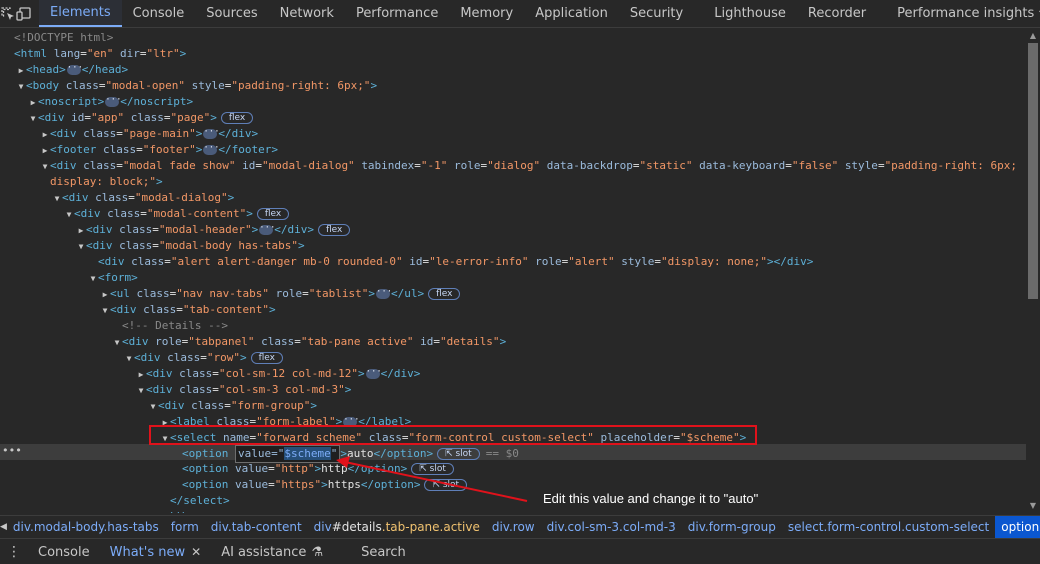 The width and height of the screenshot is (1040, 564). Describe the element at coordinates (12, 451) in the screenshot. I see `row-options-icon: •••` at that location.